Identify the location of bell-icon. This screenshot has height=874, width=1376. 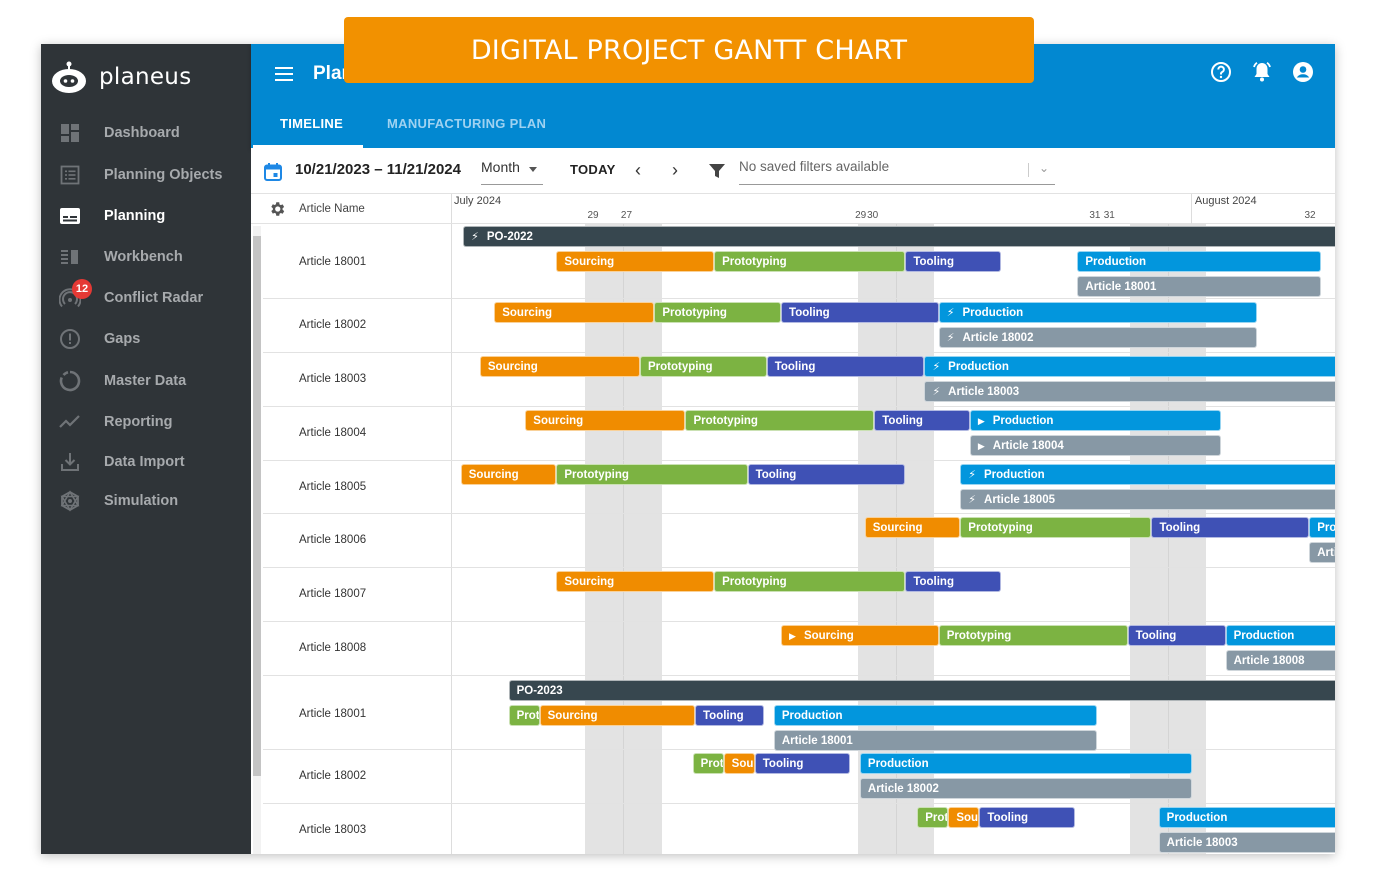
(1262, 72).